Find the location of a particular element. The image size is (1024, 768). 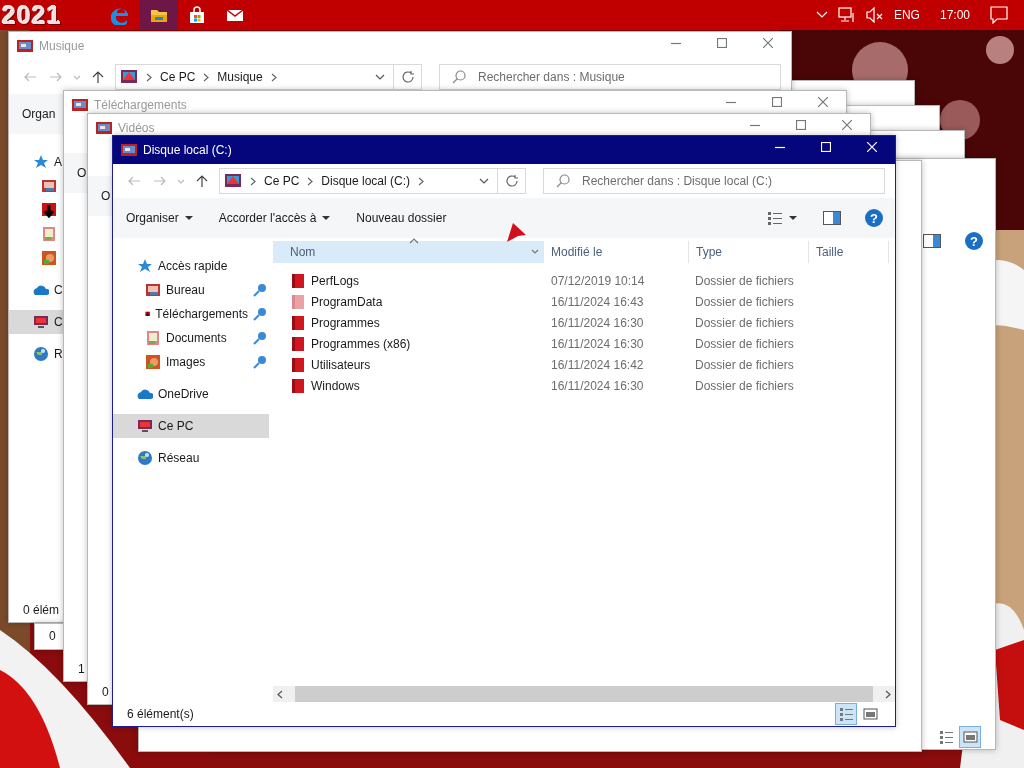

breadcrumb: Musique is located at coordinates (240, 77).